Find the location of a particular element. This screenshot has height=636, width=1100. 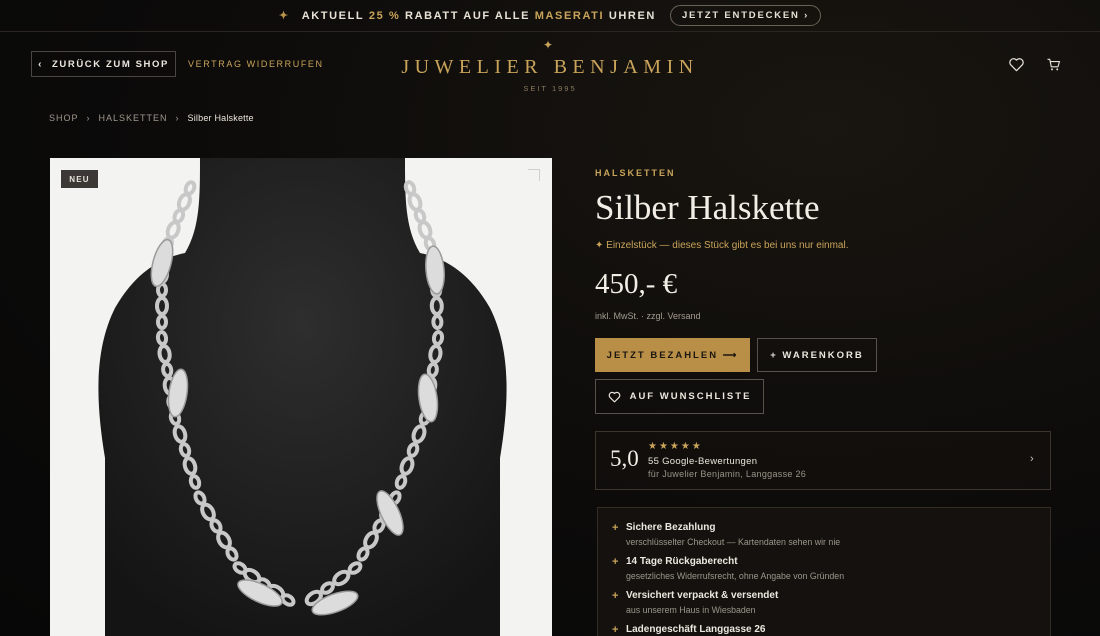

pay-now-button: JETZT BEZAHLEN ⟶ is located at coordinates (672, 355).